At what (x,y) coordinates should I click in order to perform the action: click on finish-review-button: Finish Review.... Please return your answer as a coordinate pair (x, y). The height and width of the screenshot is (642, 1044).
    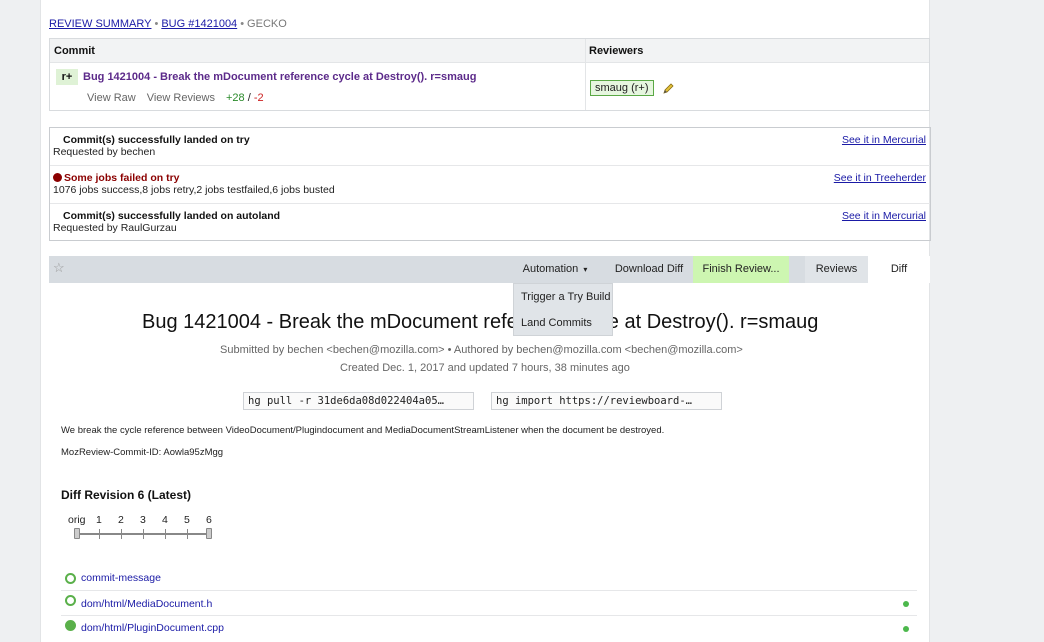
    Looking at the image, I should click on (741, 269).